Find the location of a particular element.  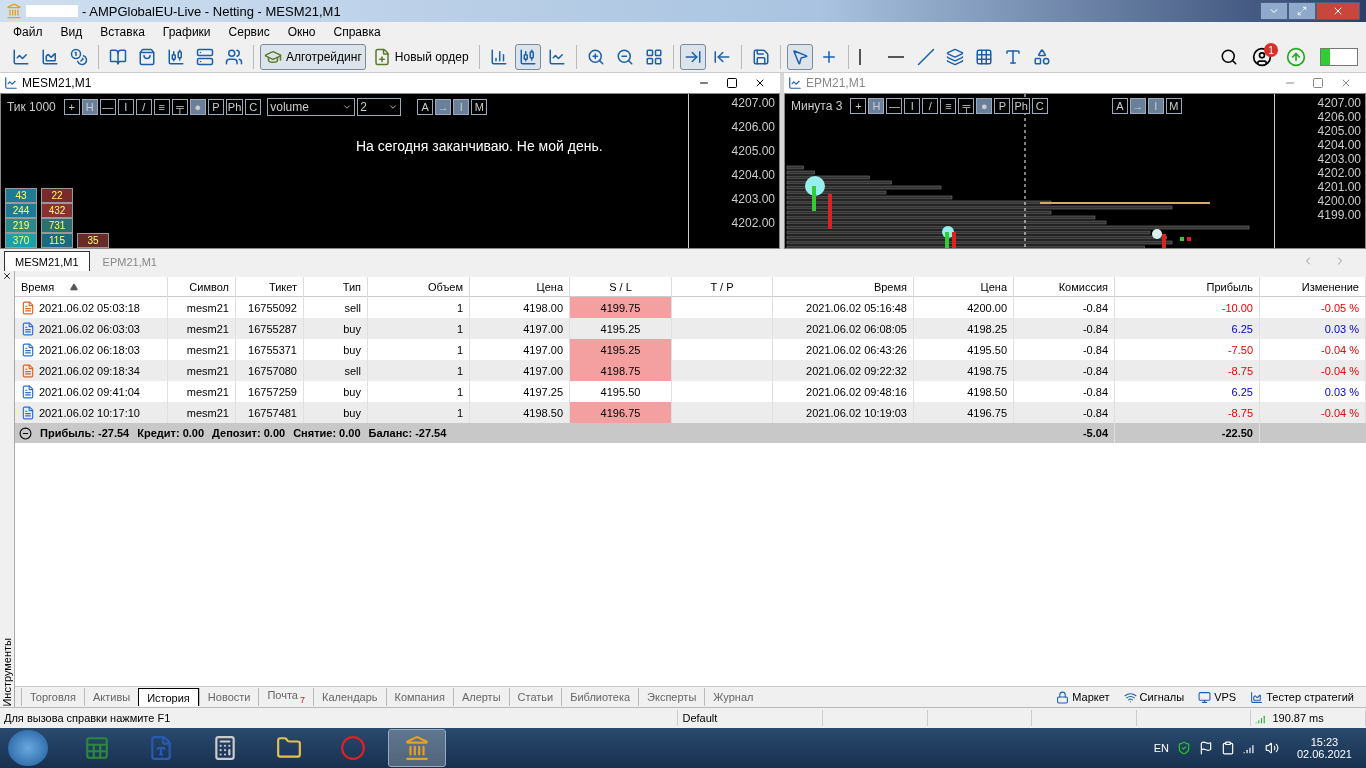

side-panel-label: Инструменты is located at coordinates (7, 672).